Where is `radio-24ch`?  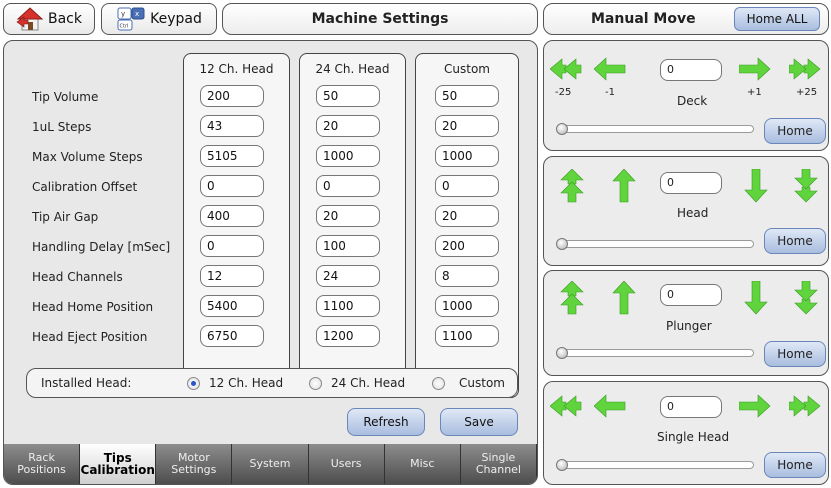
radio-24ch is located at coordinates (315, 383).